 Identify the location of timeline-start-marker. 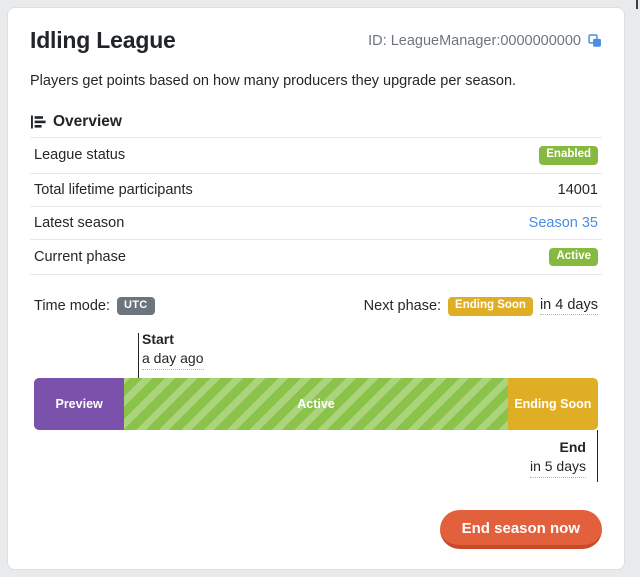
(138, 355).